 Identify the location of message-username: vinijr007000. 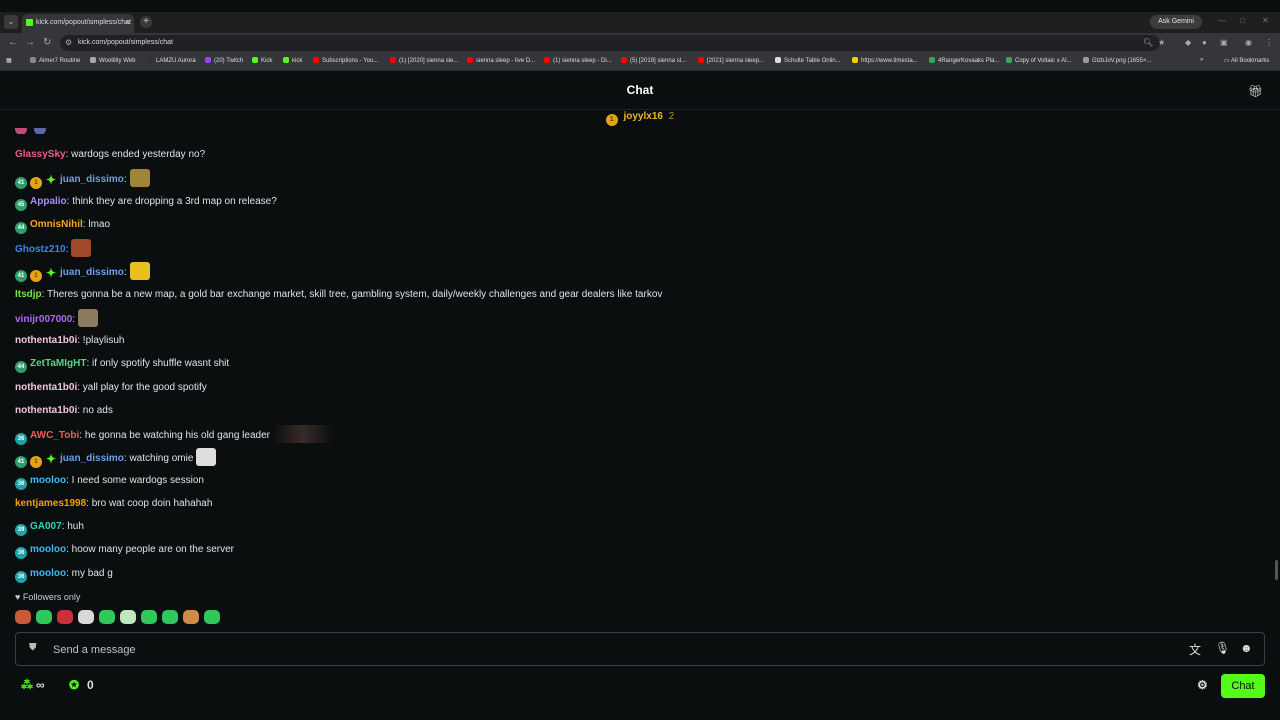
(43, 319).